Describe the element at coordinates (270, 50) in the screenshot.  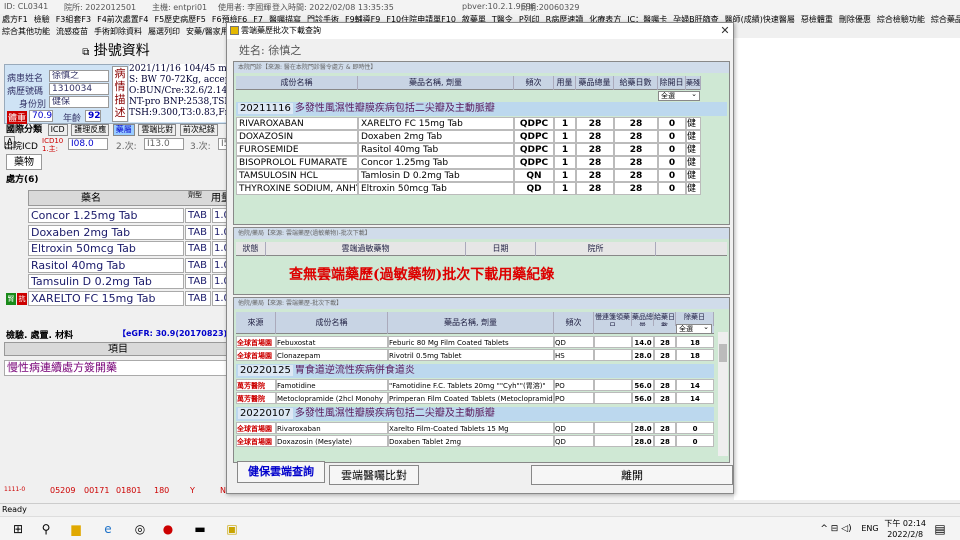
I see `dialog-patient-name: 姓名: 徐慎之` at that location.